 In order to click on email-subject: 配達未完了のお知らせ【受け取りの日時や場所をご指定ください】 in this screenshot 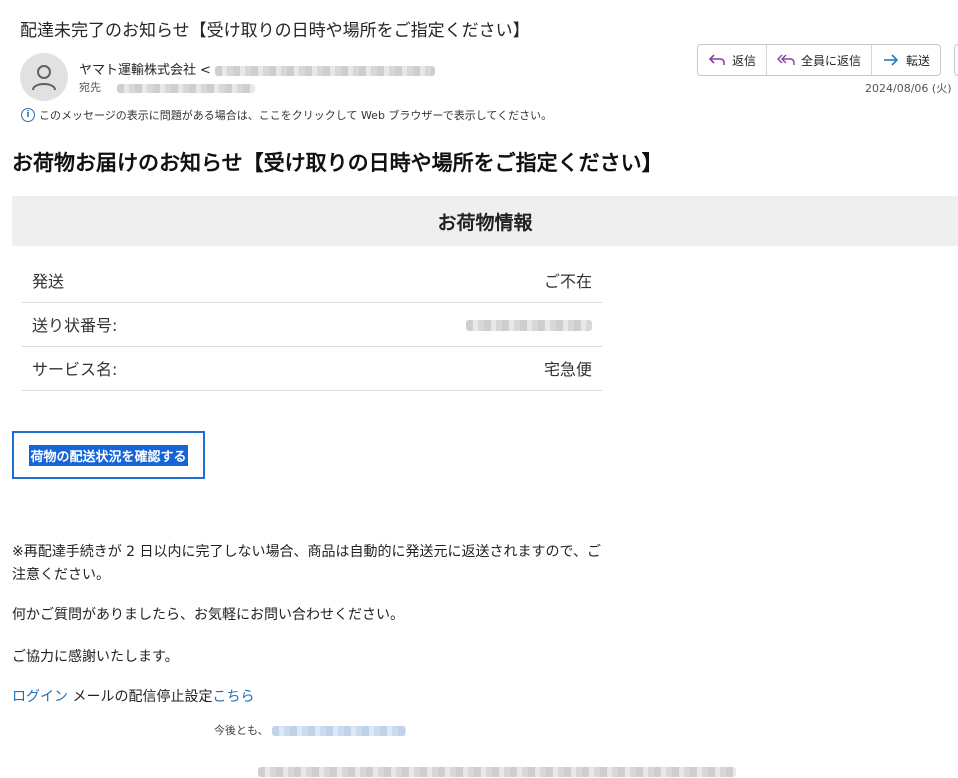, I will do `click(275, 31)`.